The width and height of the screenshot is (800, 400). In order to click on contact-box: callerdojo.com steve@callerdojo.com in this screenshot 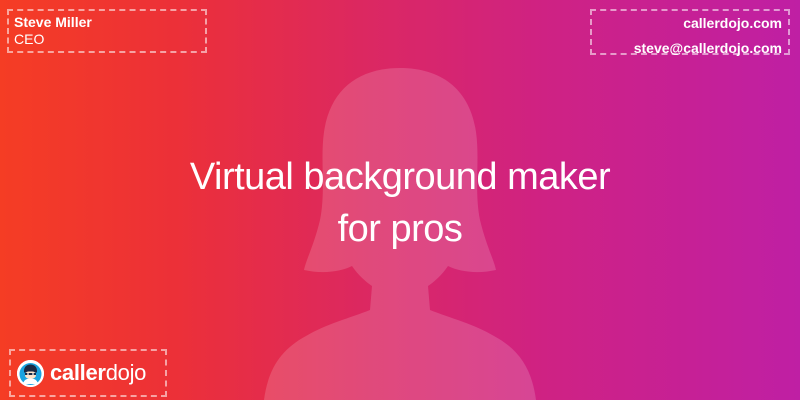, I will do `click(690, 32)`.